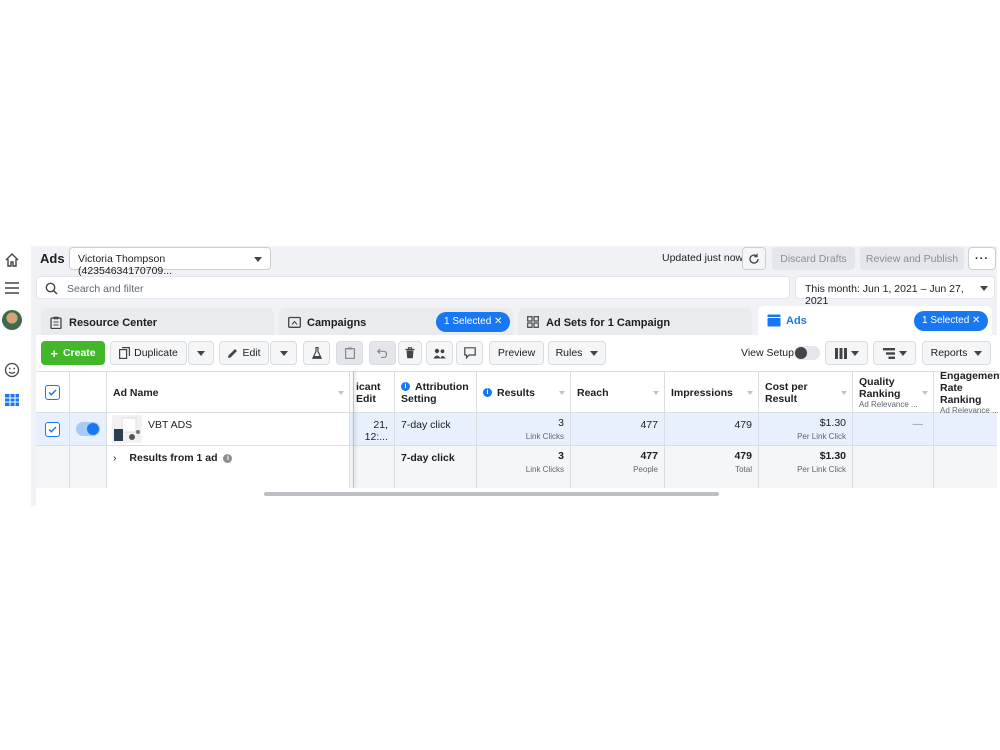 The width and height of the screenshot is (1000, 750). What do you see at coordinates (371, 392) in the screenshot?
I see `column-header-last-edit: icant Edit` at bounding box center [371, 392].